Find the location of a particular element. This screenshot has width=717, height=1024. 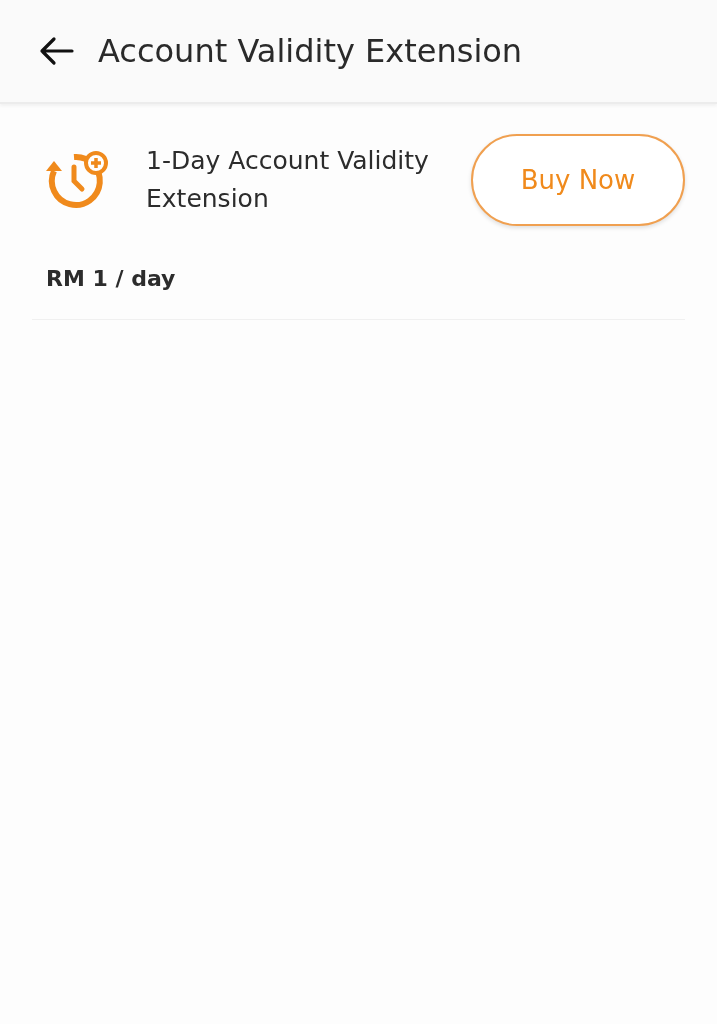

buy-now-button: Buy Now is located at coordinates (578, 180).